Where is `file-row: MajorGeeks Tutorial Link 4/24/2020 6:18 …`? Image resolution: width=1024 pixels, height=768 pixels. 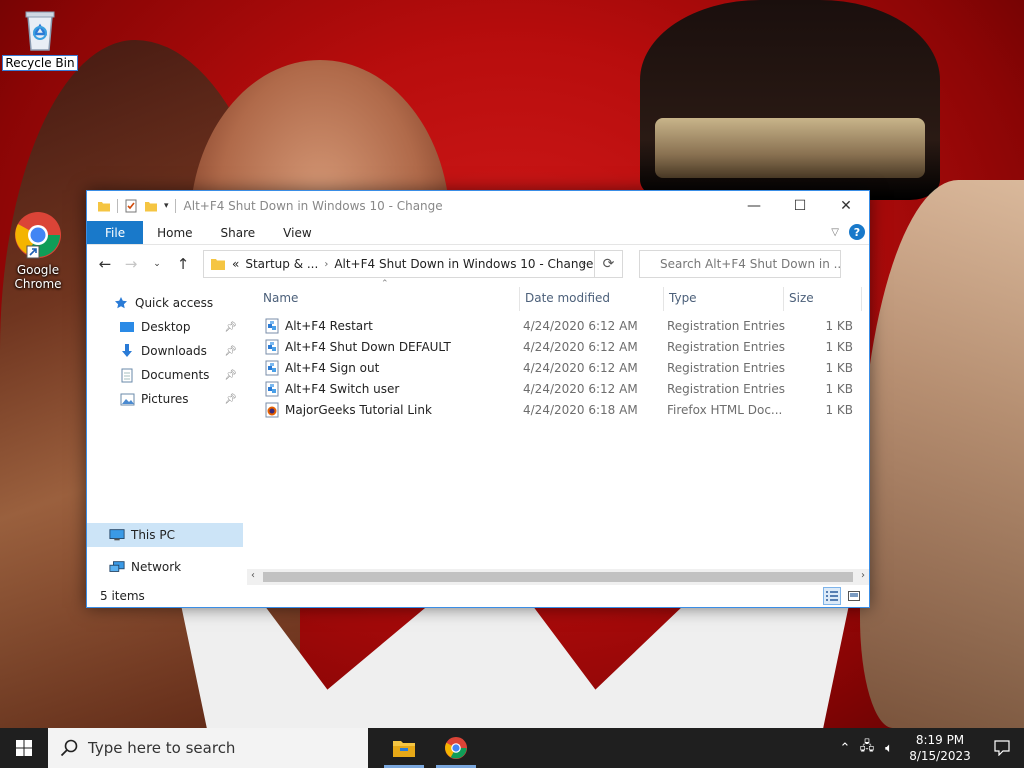 file-row: MajorGeeks Tutorial Link 4/24/2020 6:18 … is located at coordinates (561, 410).